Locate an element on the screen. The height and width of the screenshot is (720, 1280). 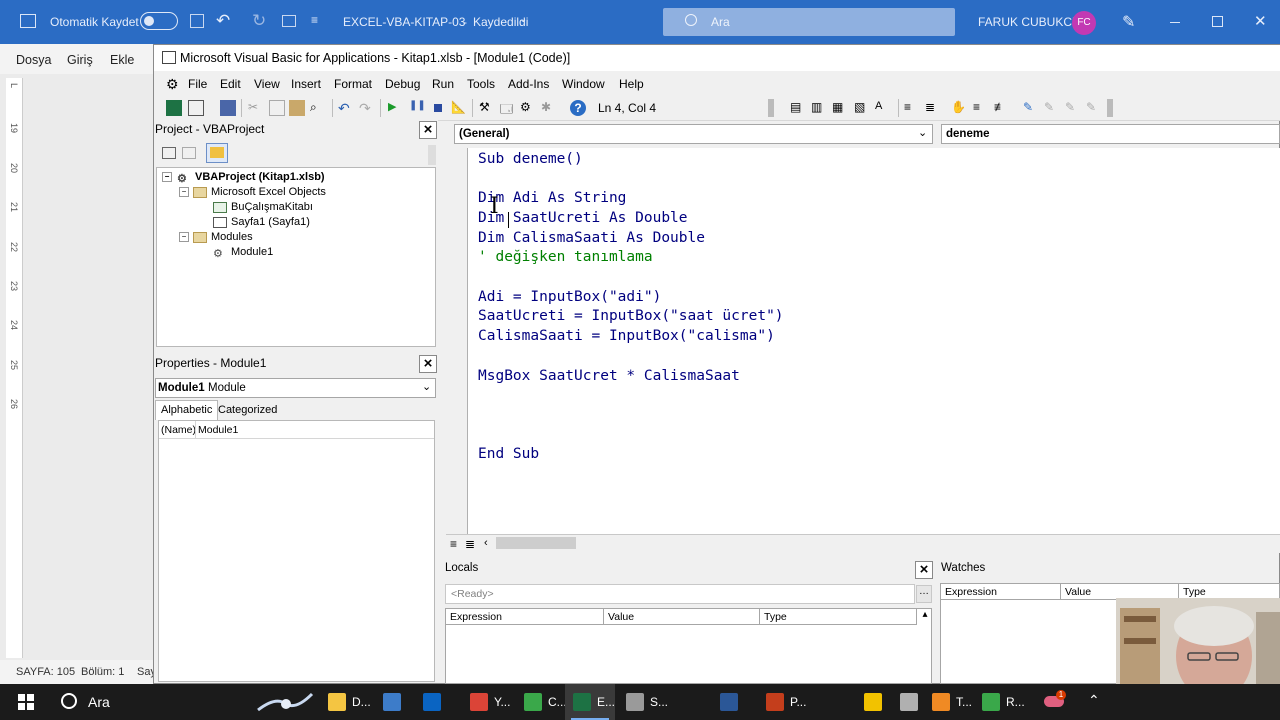
close-locals-pane-button: × is located at coordinates (924, 570).